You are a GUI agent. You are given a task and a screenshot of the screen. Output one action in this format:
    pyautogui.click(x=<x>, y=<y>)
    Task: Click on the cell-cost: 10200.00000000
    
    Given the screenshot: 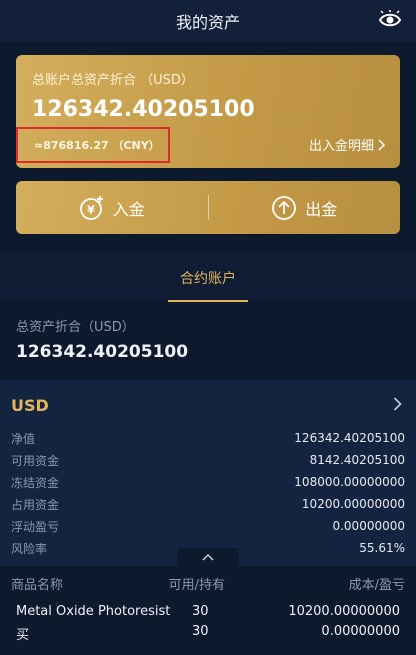 What is the action you would take?
    pyautogui.click(x=344, y=611)
    